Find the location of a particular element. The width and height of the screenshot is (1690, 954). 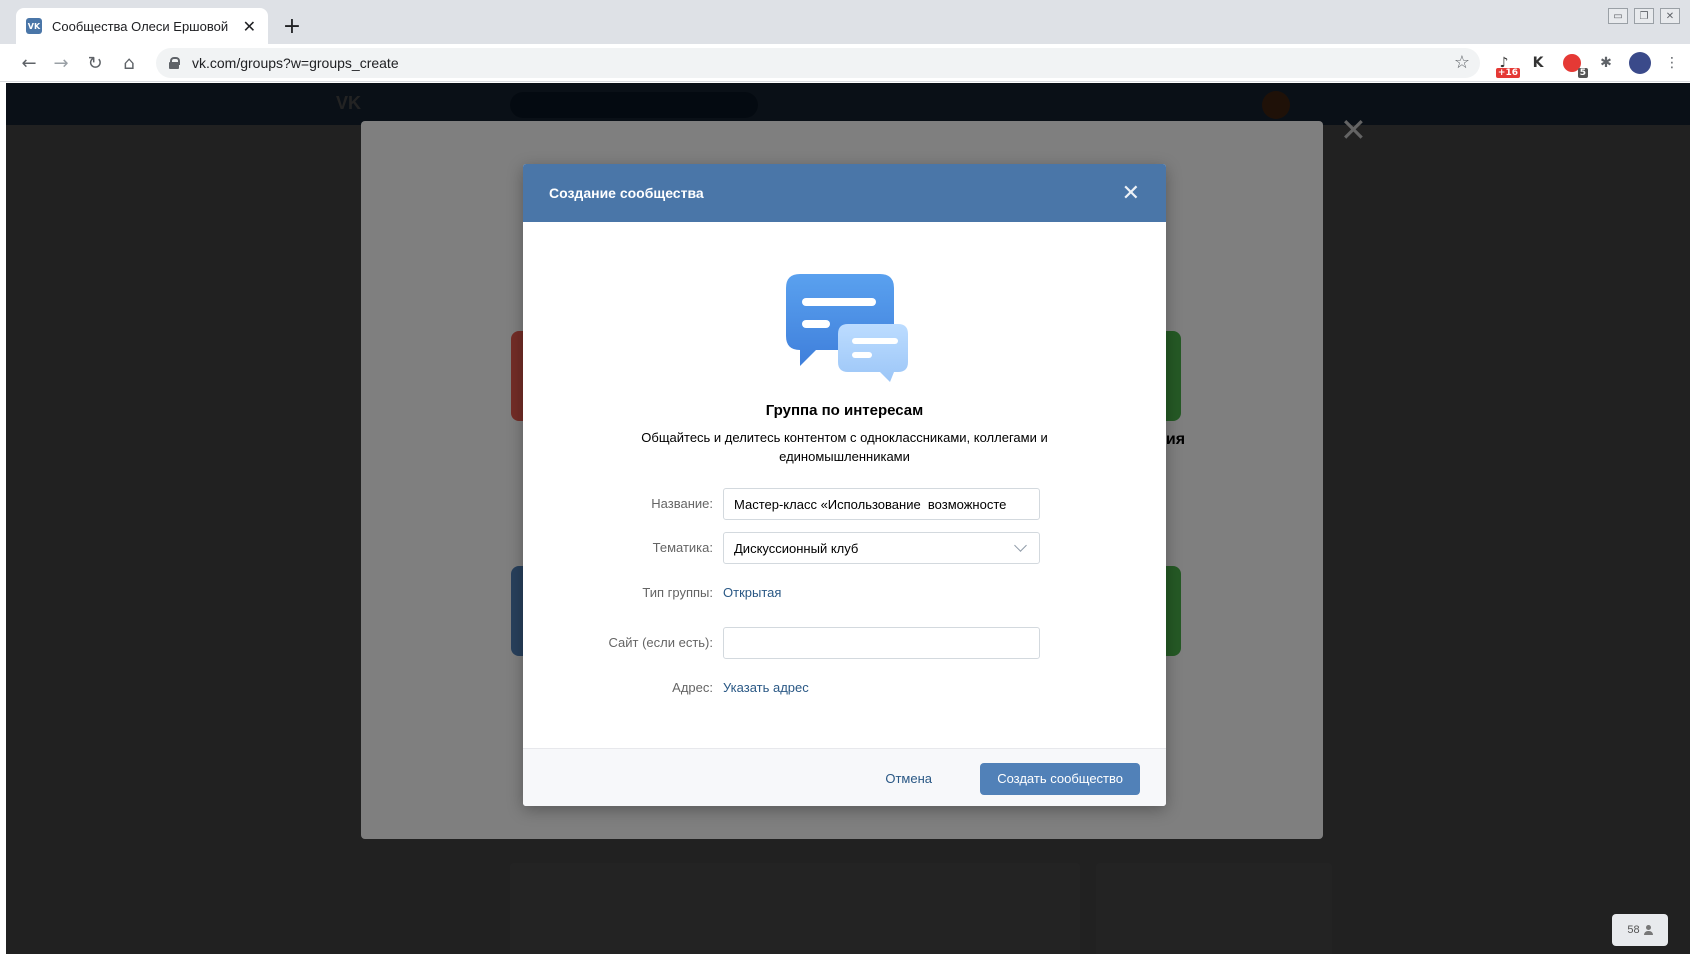

extension-badge: 5 is located at coordinates (1582, 73).